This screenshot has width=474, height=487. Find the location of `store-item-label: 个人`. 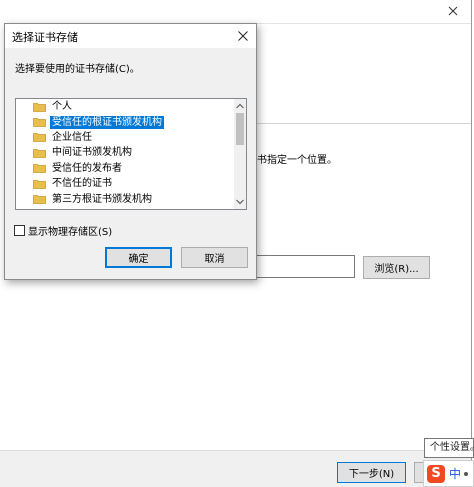

store-item-label: 个人 is located at coordinates (62, 107).